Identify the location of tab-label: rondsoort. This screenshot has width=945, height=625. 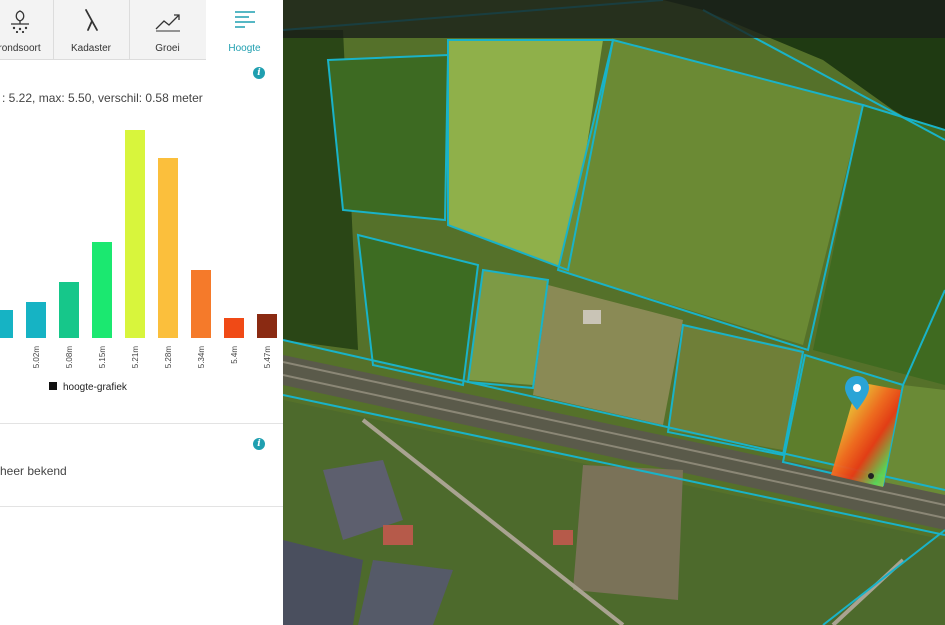
(20, 48).